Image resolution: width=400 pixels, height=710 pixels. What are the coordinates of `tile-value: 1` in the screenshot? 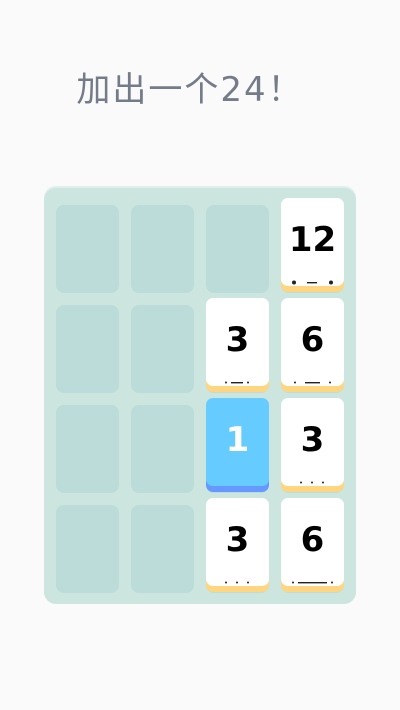 It's located at (237, 440).